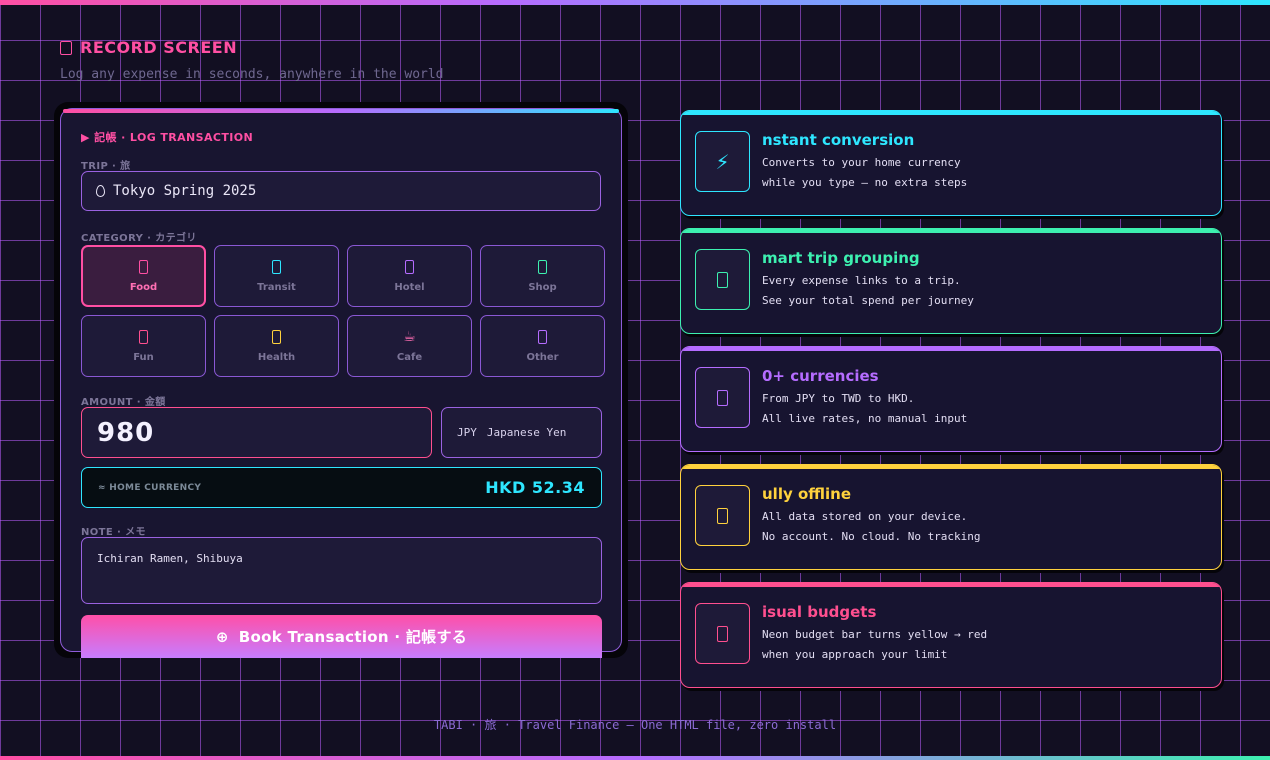 This screenshot has width=1270, height=760. What do you see at coordinates (542, 266) in the screenshot?
I see `shop-icon` at bounding box center [542, 266].